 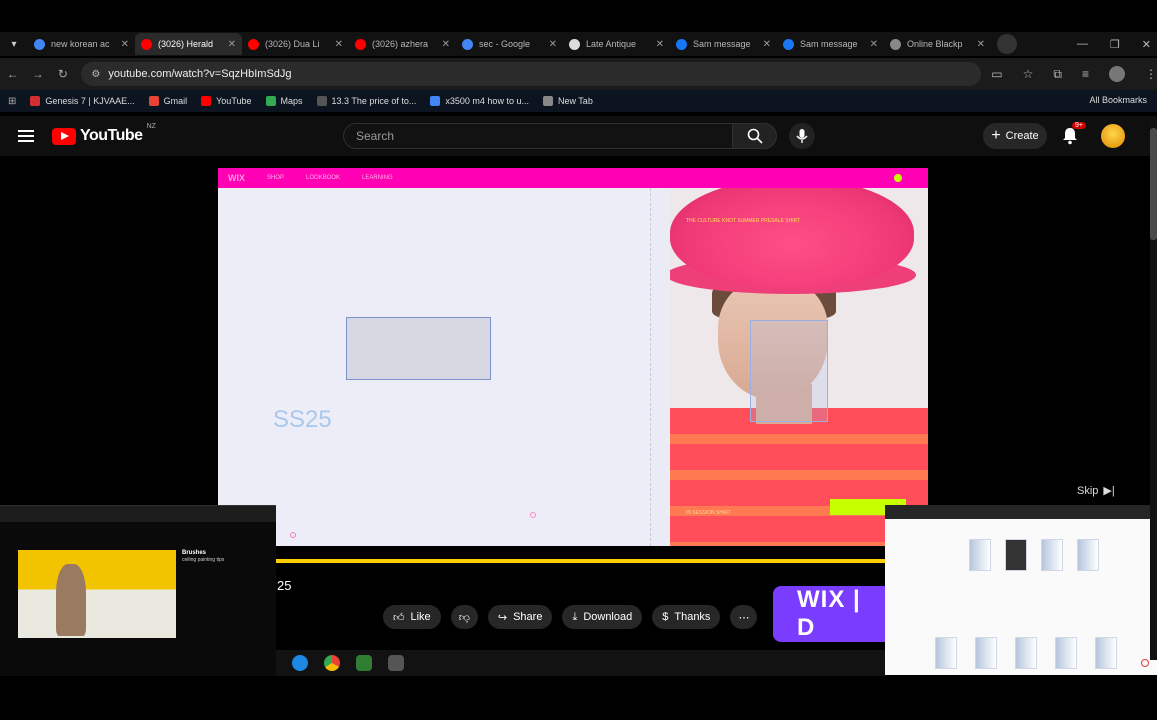 I want to click on menu-icon, so click(x=26, y=136).